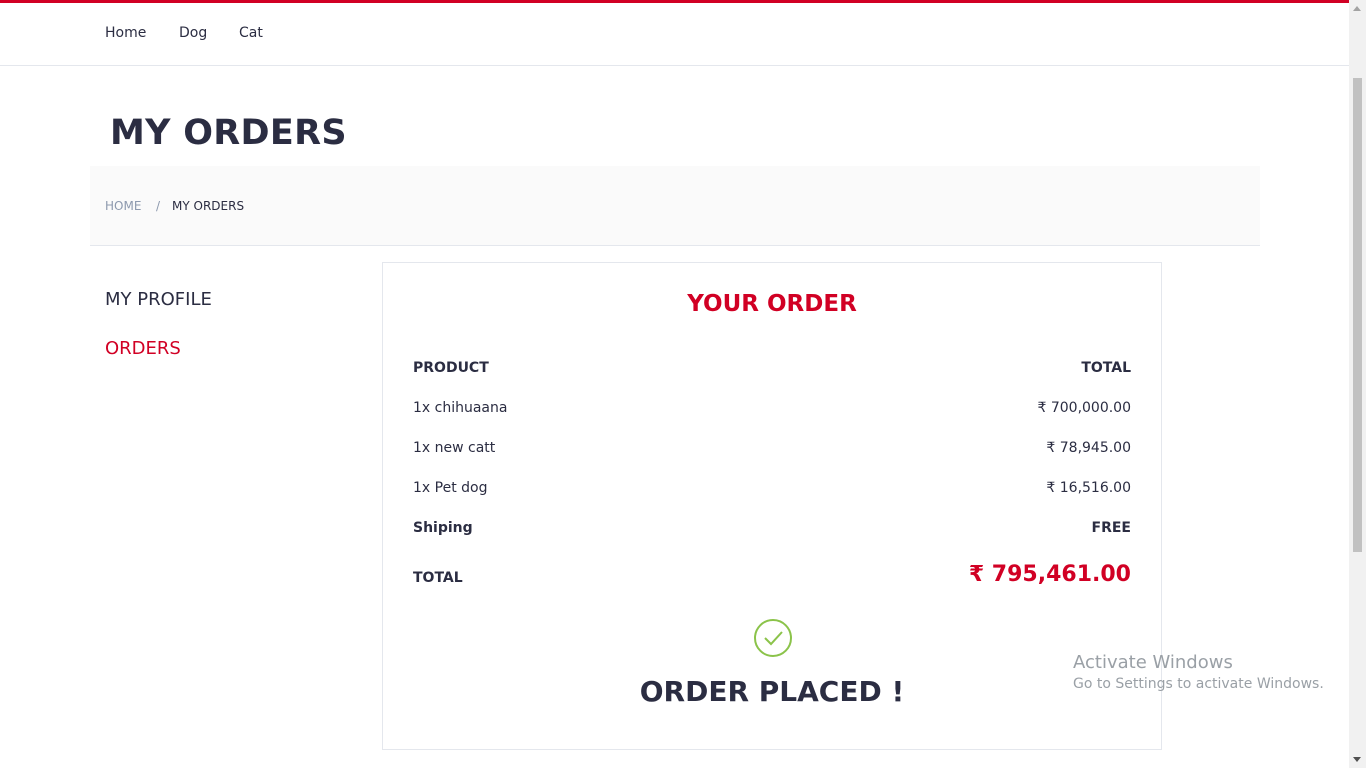 The height and width of the screenshot is (768, 1366). I want to click on shipping-value: FREE, so click(1111, 528).